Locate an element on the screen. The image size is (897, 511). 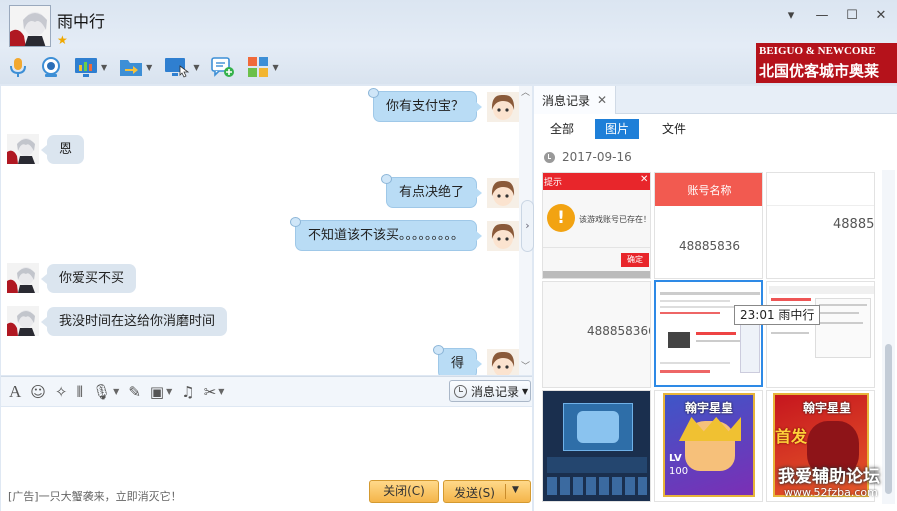
message-bubble: 恩 is located at coordinates (62, 149).